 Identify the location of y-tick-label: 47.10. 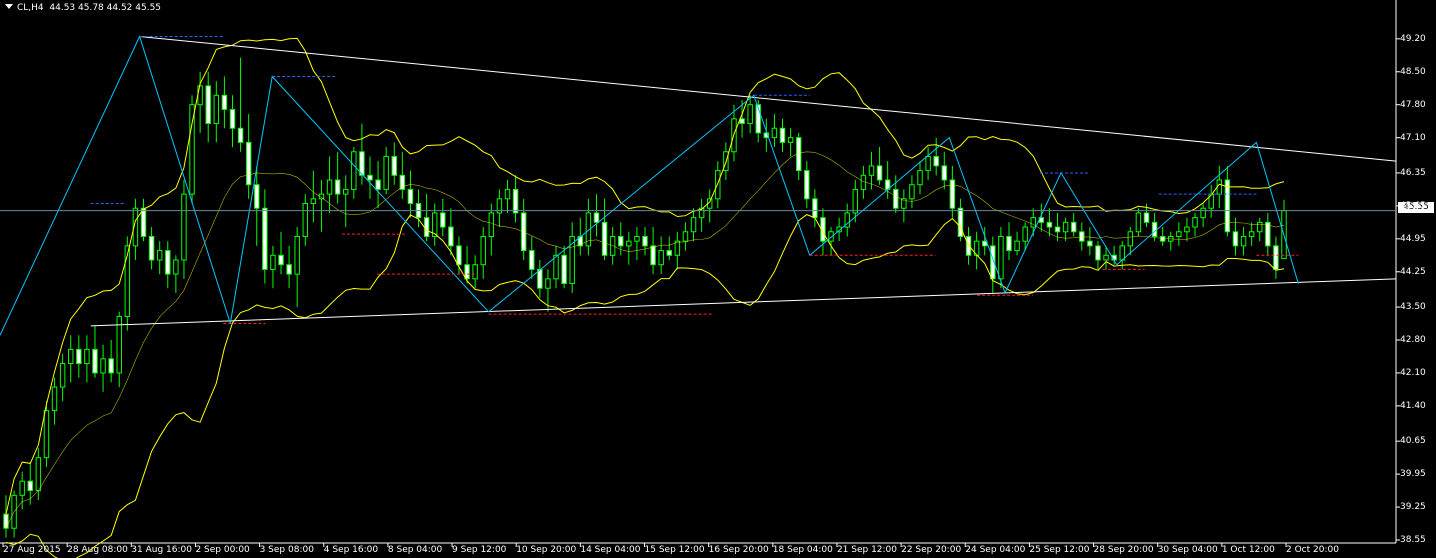
(1413, 137).